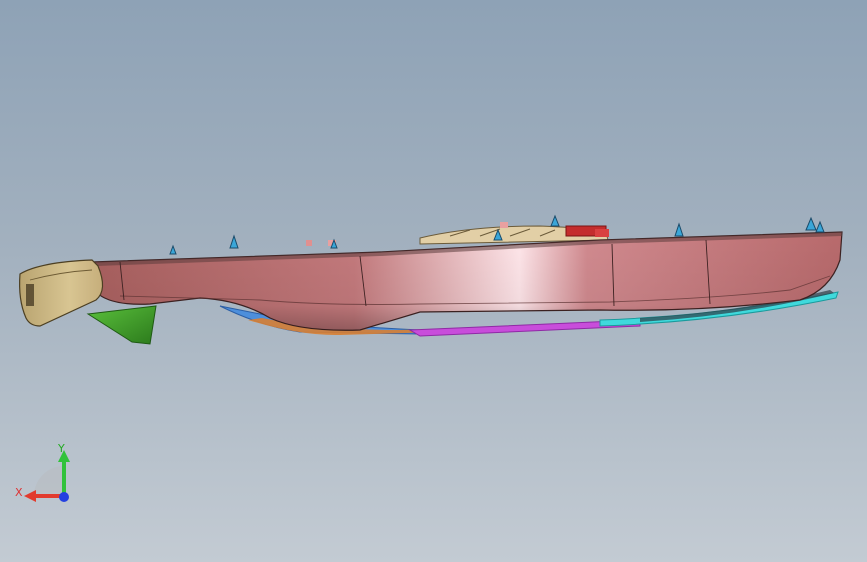  I want to click on stern, so click(61, 293).